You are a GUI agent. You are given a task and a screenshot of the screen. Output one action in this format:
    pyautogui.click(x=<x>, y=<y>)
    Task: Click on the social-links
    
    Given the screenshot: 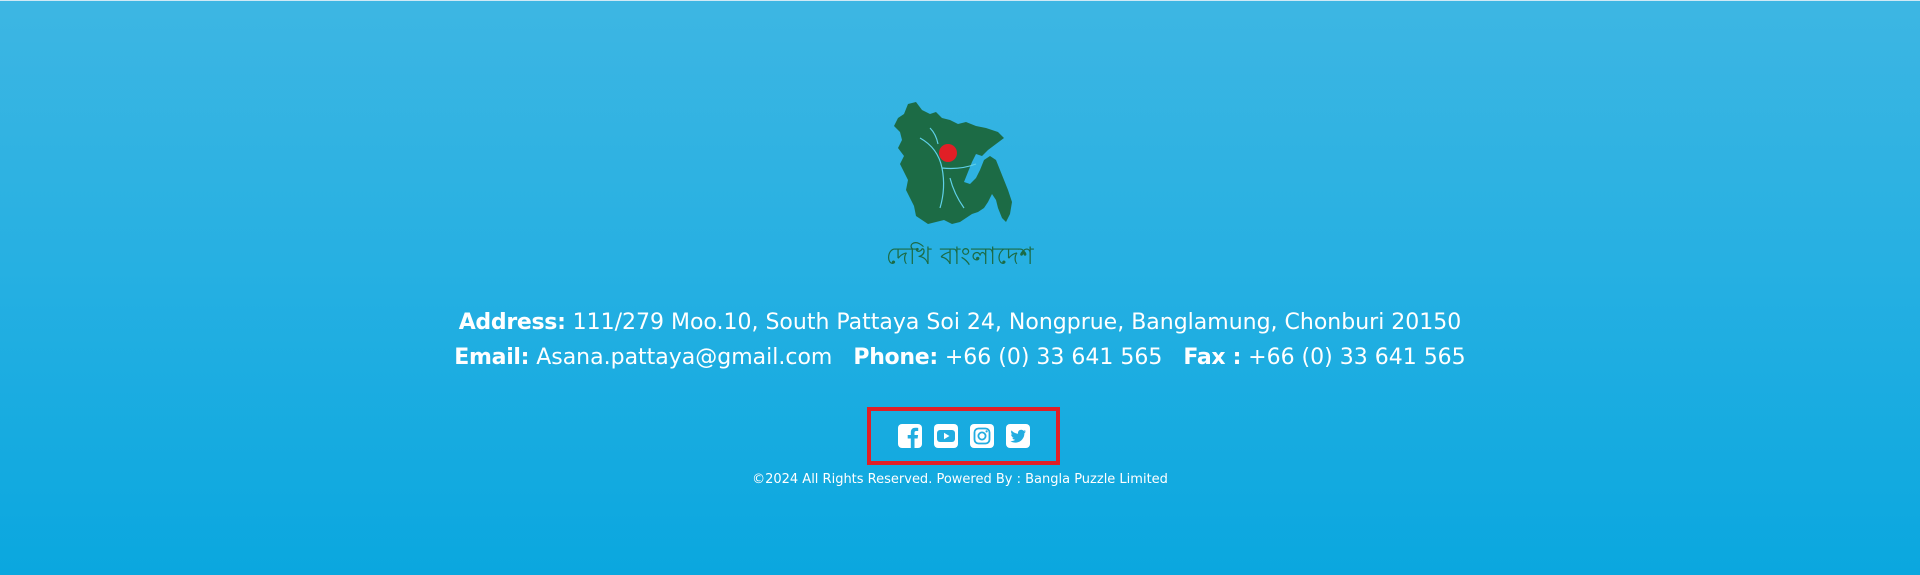 What is the action you would take?
    pyautogui.click(x=963, y=436)
    